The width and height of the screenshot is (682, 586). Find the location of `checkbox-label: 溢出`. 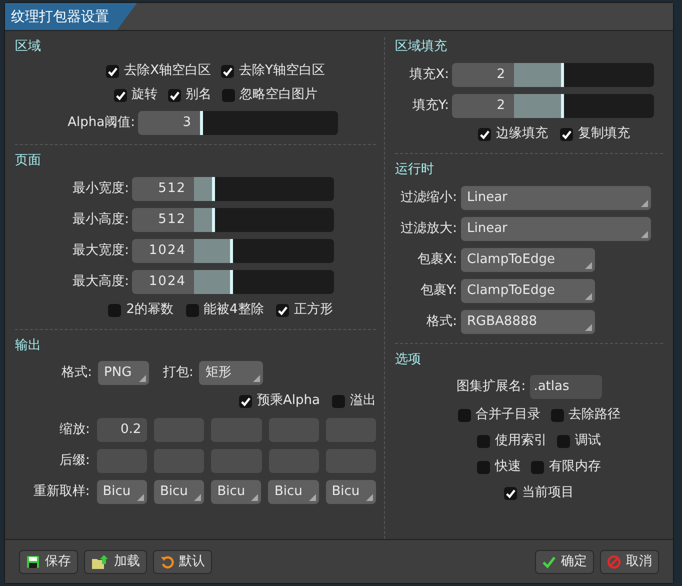

checkbox-label: 溢出 is located at coordinates (363, 401).